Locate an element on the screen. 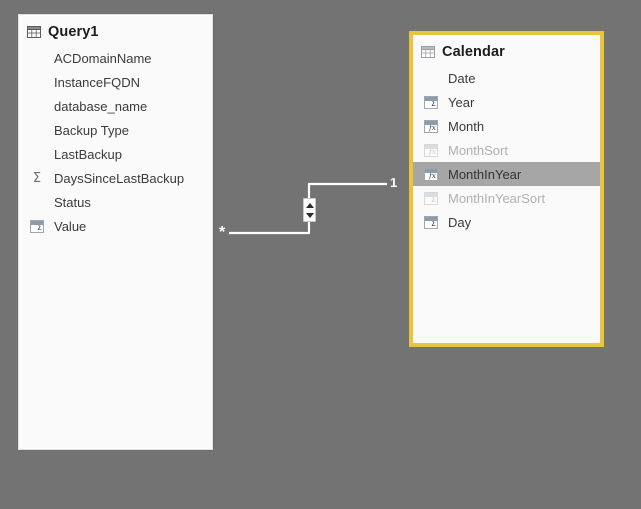 The image size is (641, 509). field-label: MonthInYearSort is located at coordinates (497, 198).